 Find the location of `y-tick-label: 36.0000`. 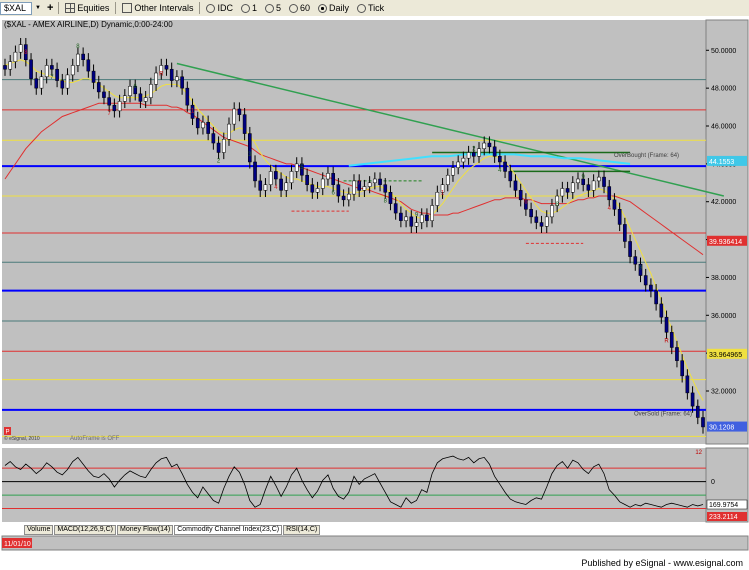

y-tick-label: 36.0000 is located at coordinates (723, 316).